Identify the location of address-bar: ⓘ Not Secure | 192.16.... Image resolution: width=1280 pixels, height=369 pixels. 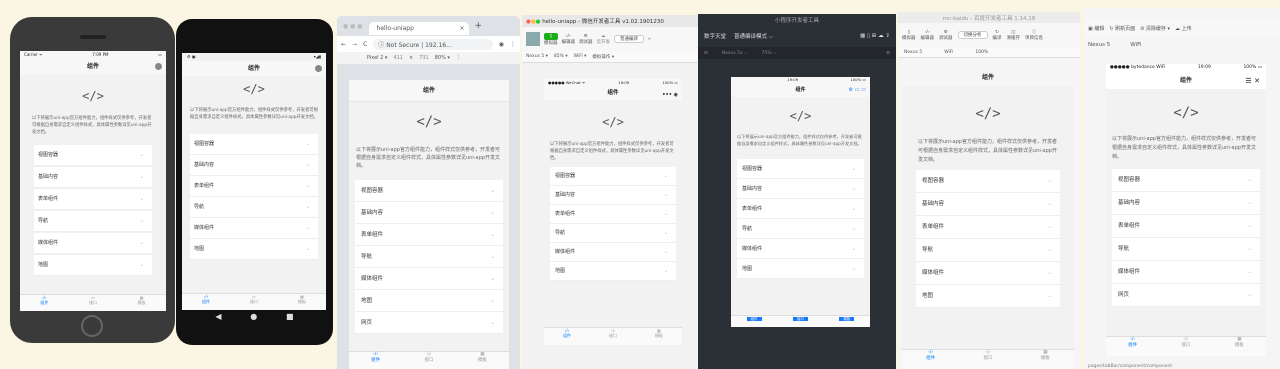
(433, 44).